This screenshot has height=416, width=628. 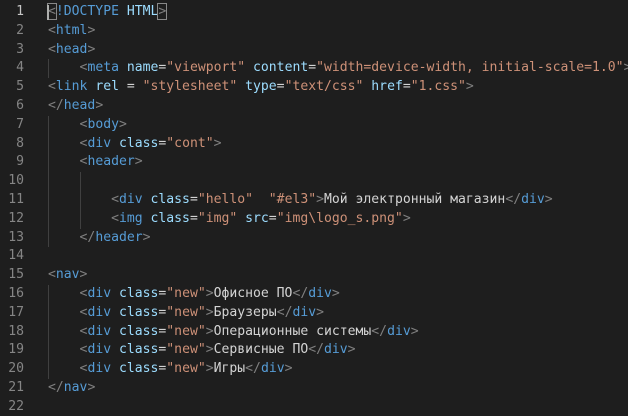 What do you see at coordinates (438, 87) in the screenshot?
I see `token-str: "1.css"` at bounding box center [438, 87].